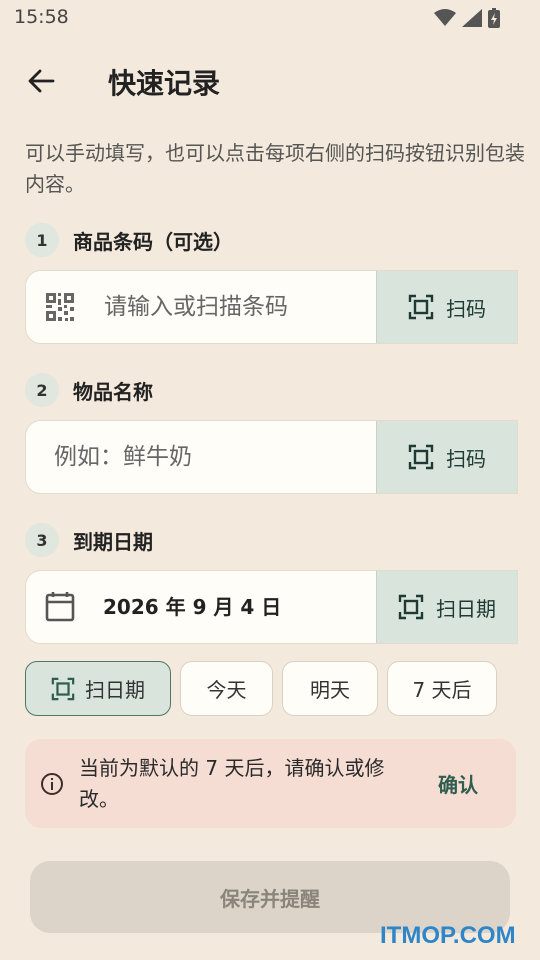  Describe the element at coordinates (42, 240) in the screenshot. I see `step-number-badge: 1` at that location.